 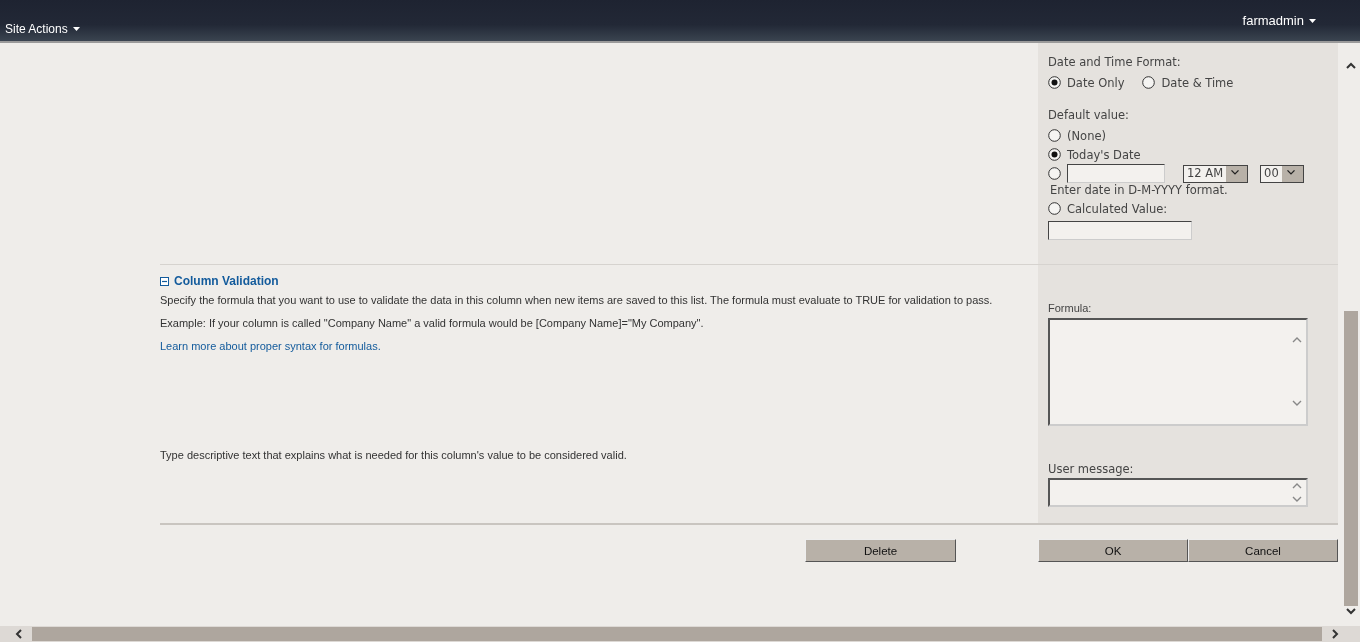 What do you see at coordinates (164, 281) in the screenshot?
I see `collapse-icon` at bounding box center [164, 281].